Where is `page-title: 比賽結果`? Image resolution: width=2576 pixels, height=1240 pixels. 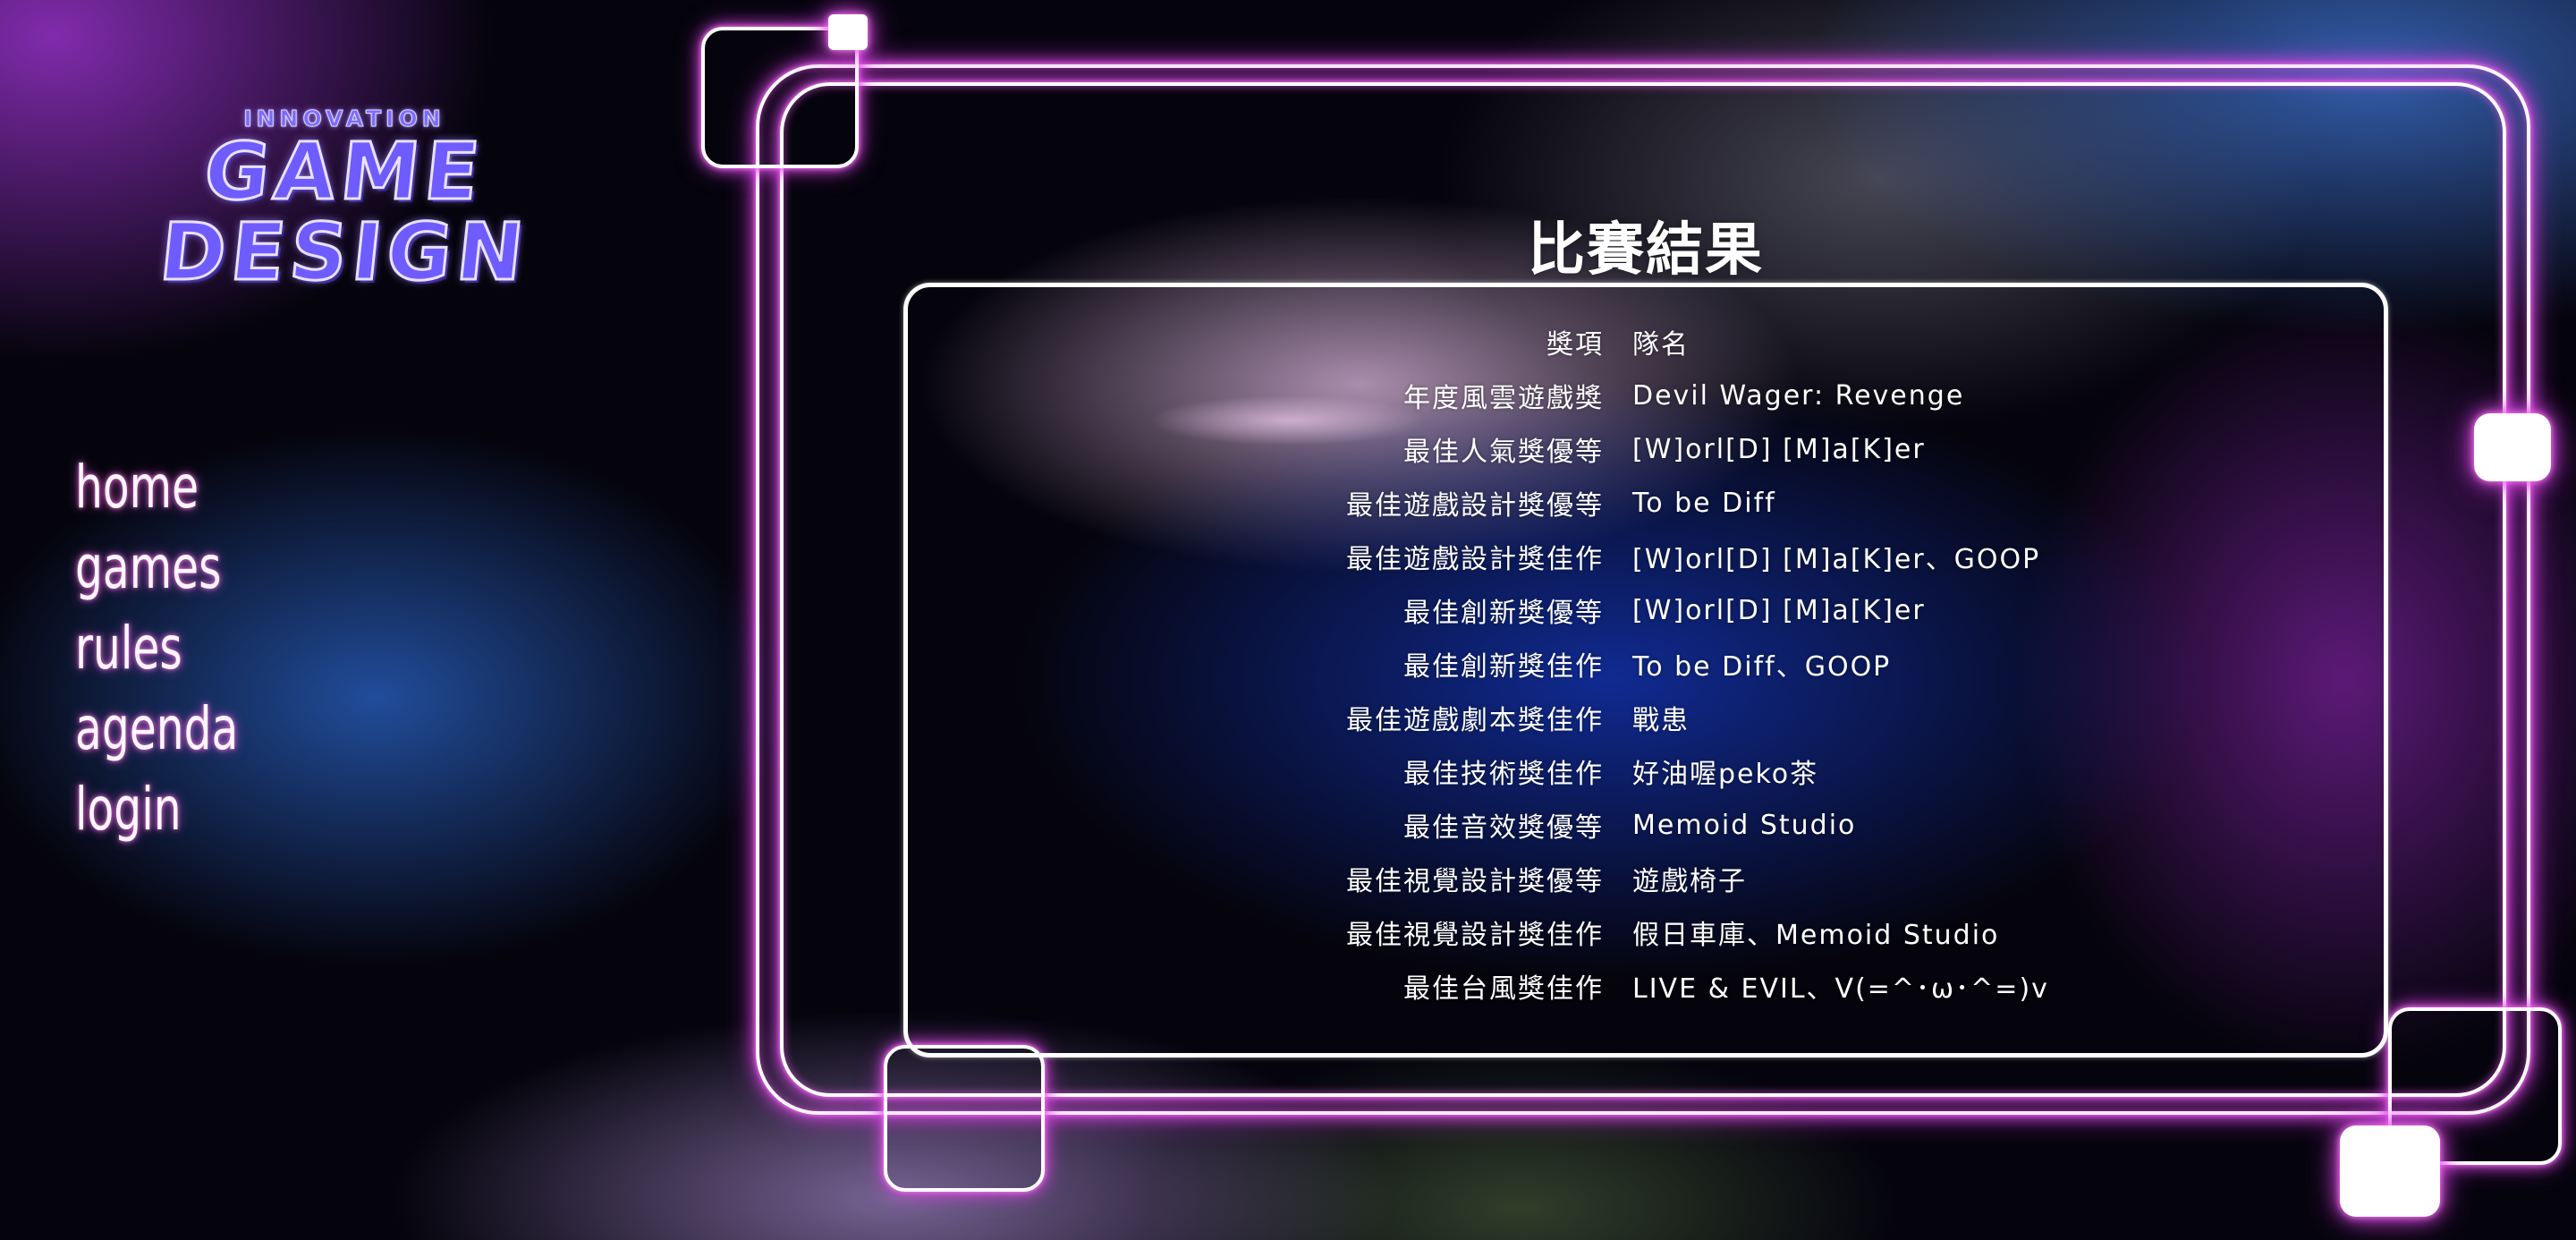 page-title: 比賽結果 is located at coordinates (1646, 251).